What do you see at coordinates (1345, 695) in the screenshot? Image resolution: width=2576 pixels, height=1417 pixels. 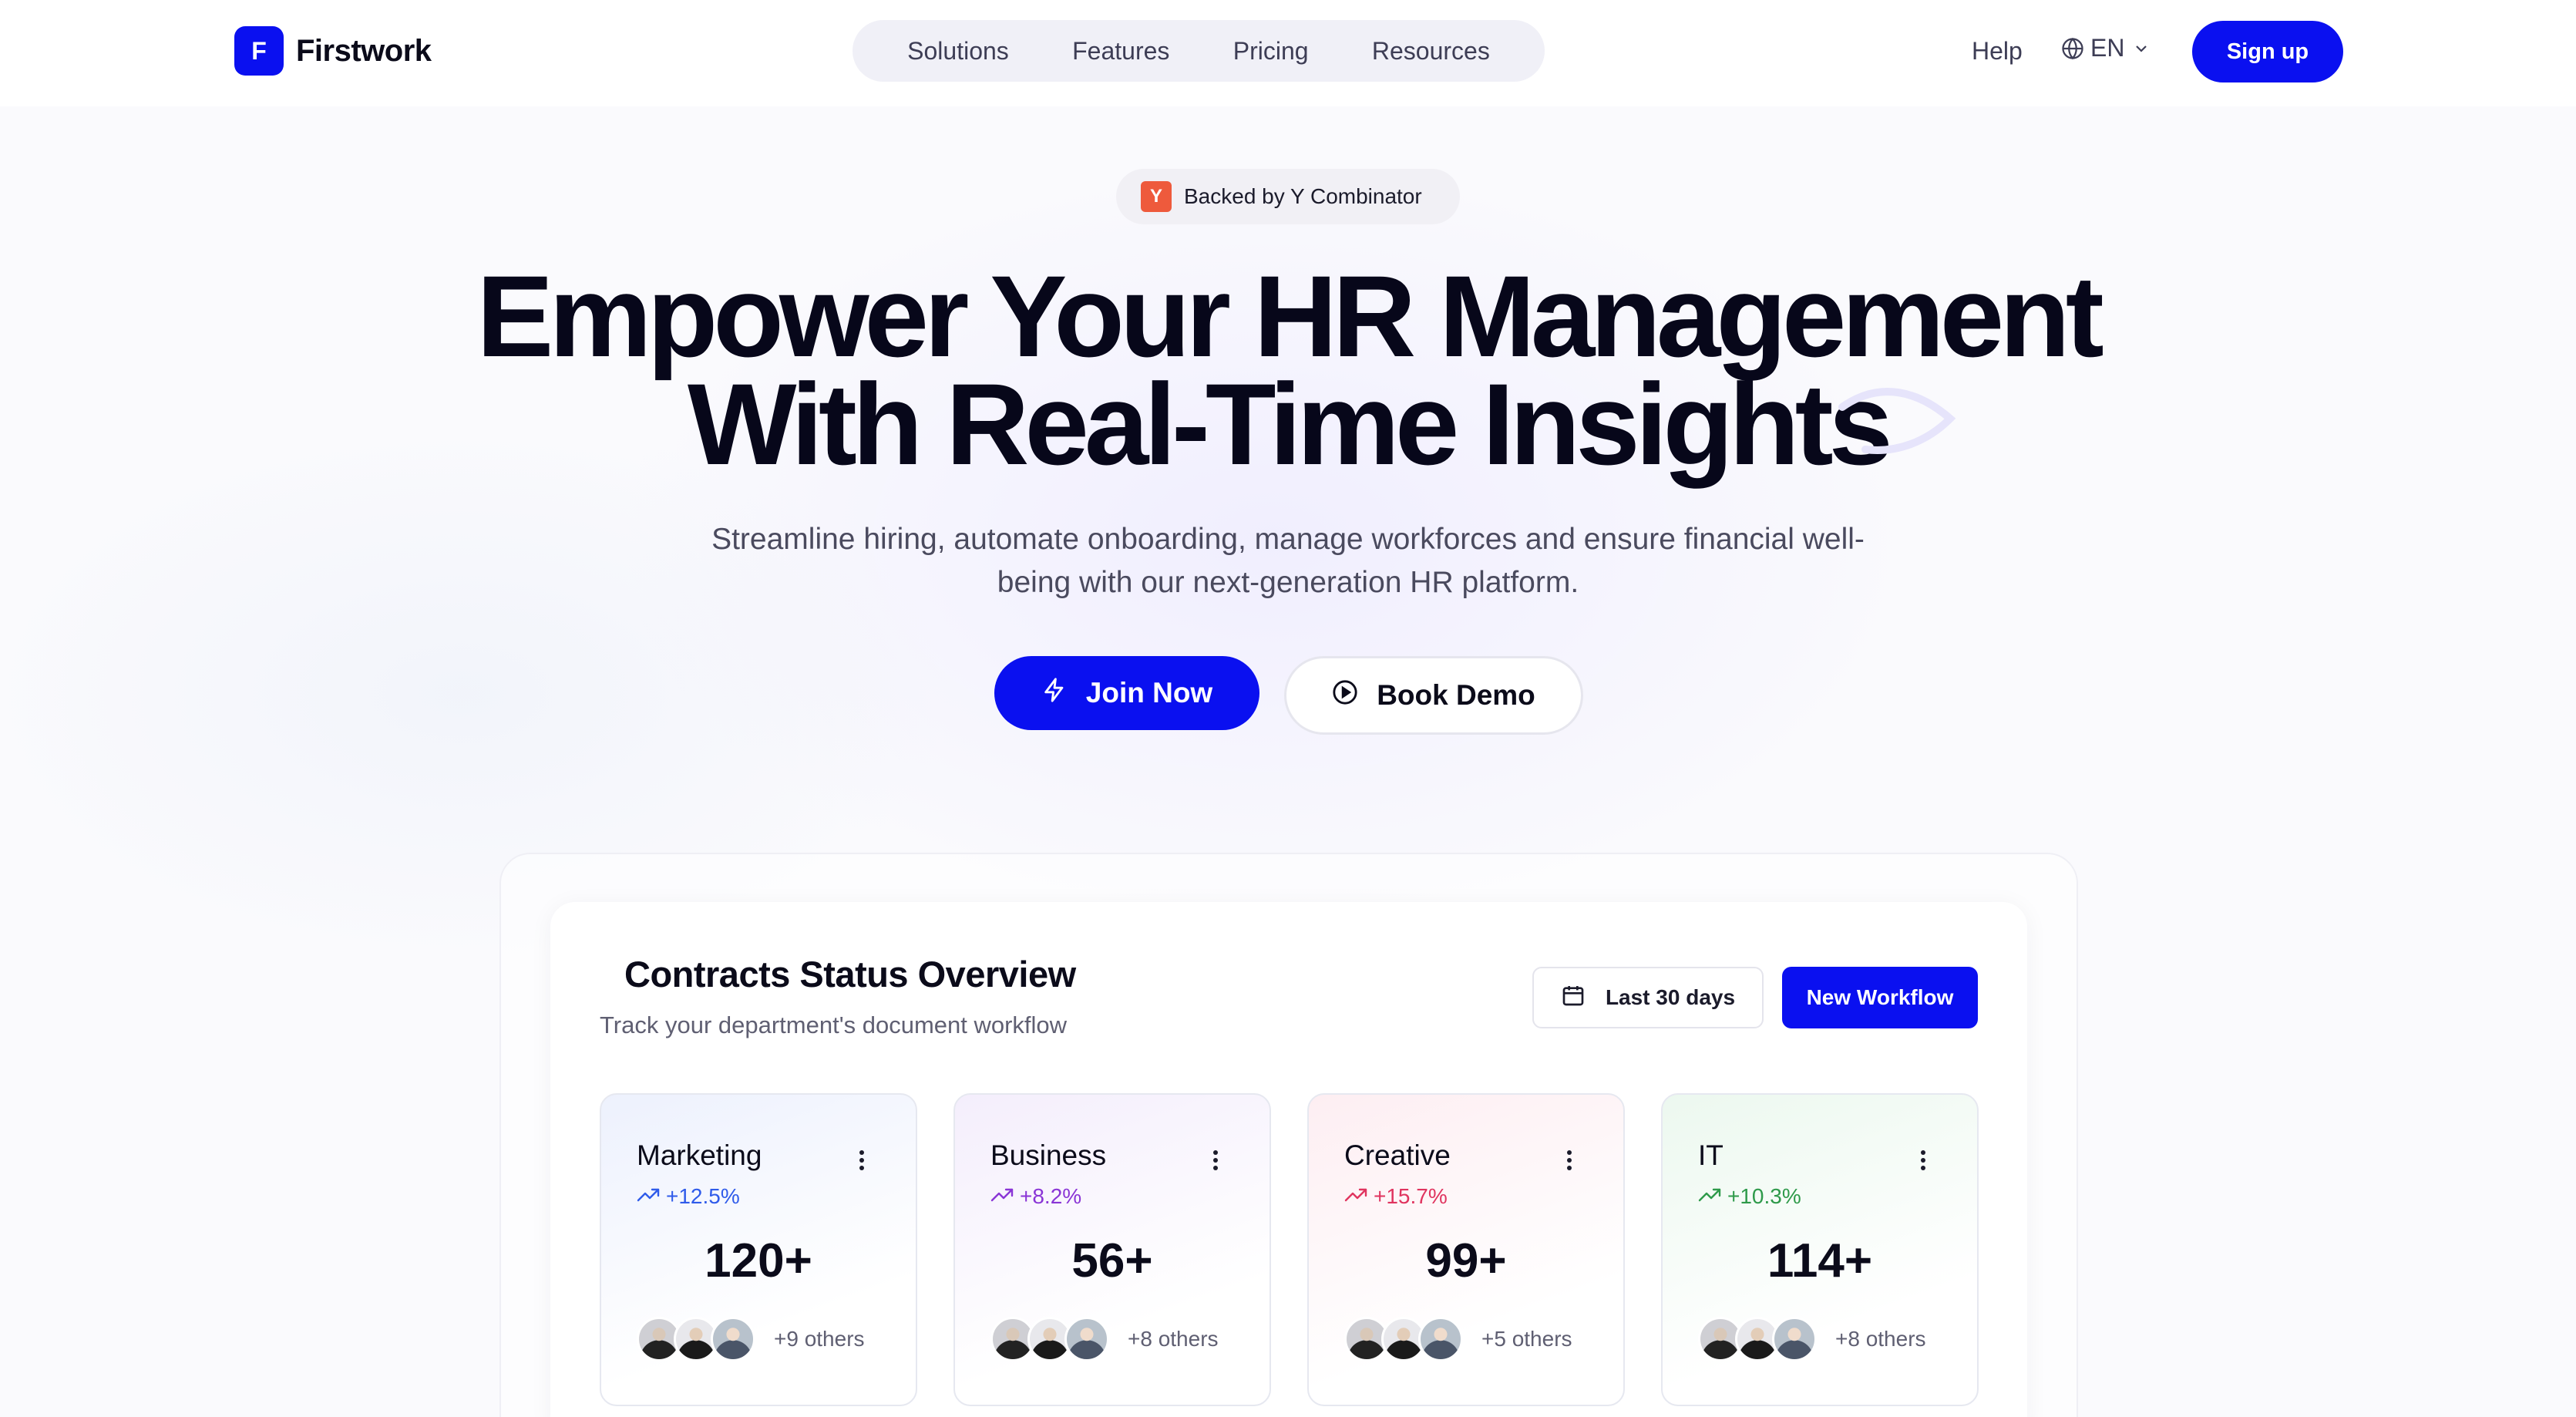 I see `play-circle-icon` at bounding box center [1345, 695].